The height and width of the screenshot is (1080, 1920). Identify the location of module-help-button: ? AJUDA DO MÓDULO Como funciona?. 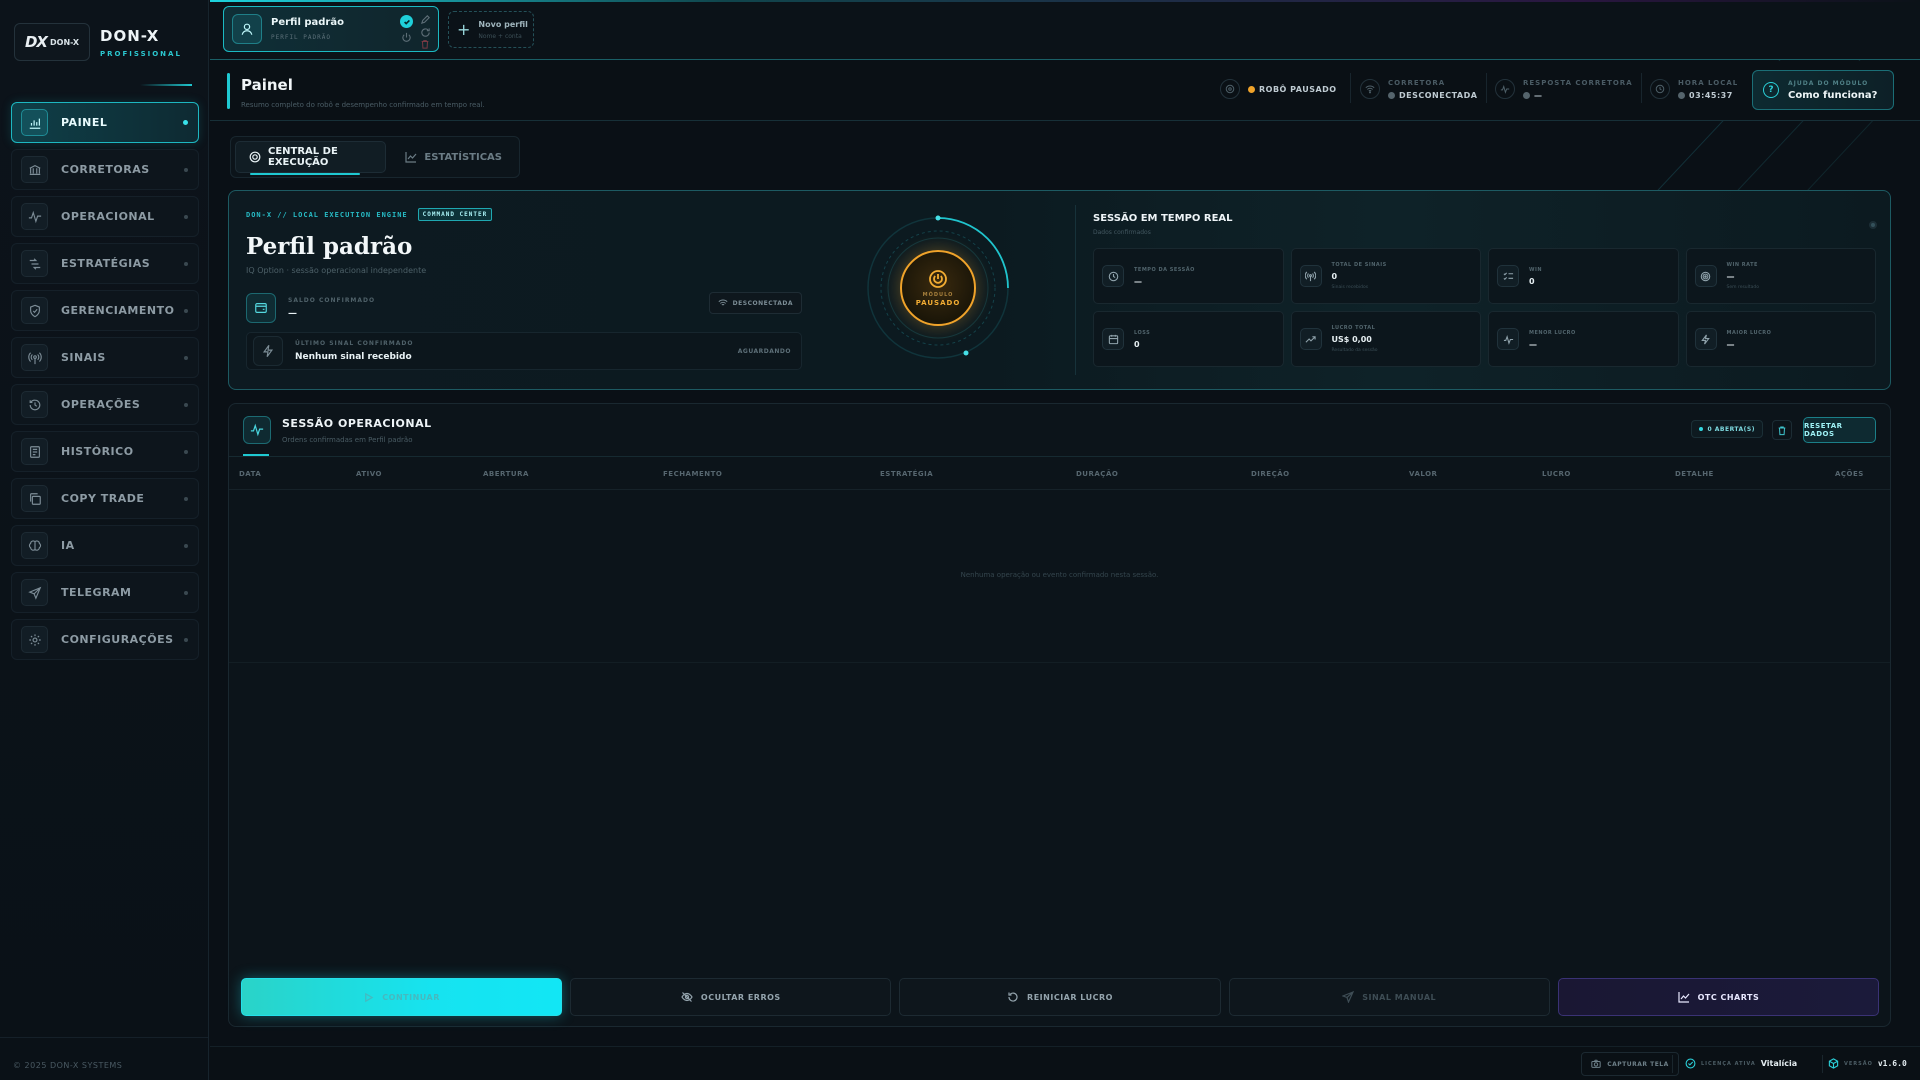
(1823, 90).